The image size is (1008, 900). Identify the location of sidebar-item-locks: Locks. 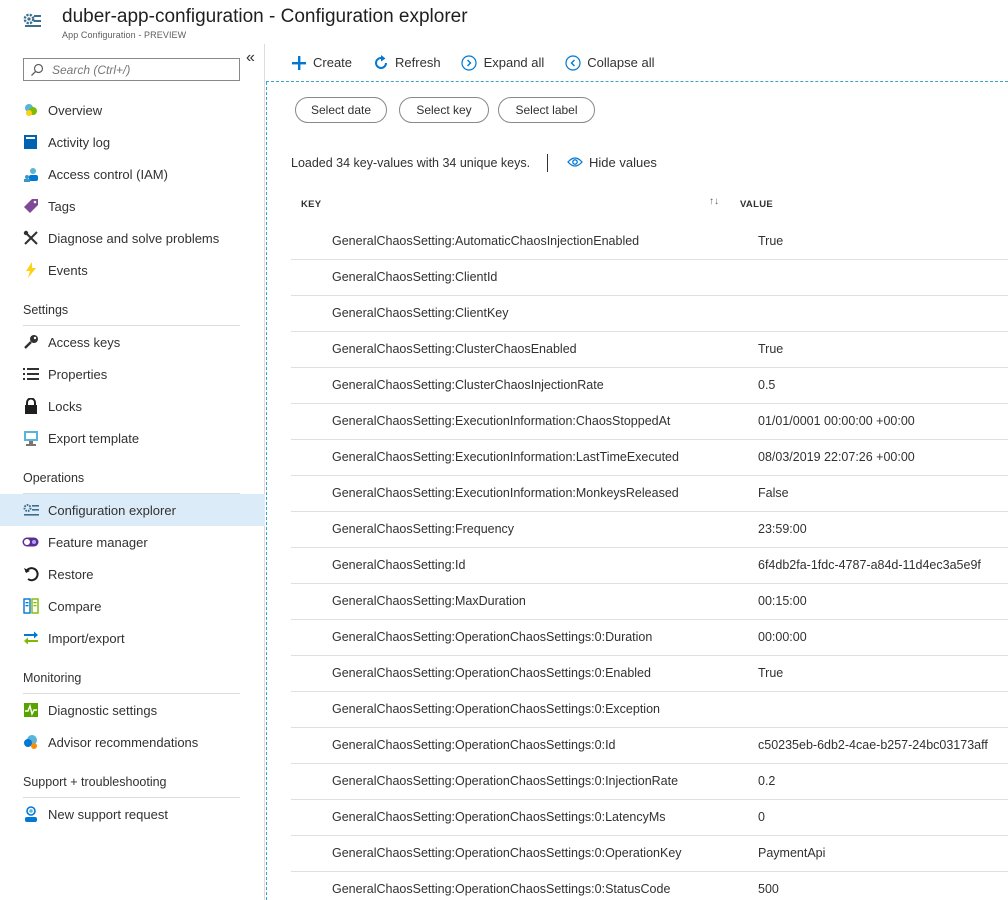
(132, 406).